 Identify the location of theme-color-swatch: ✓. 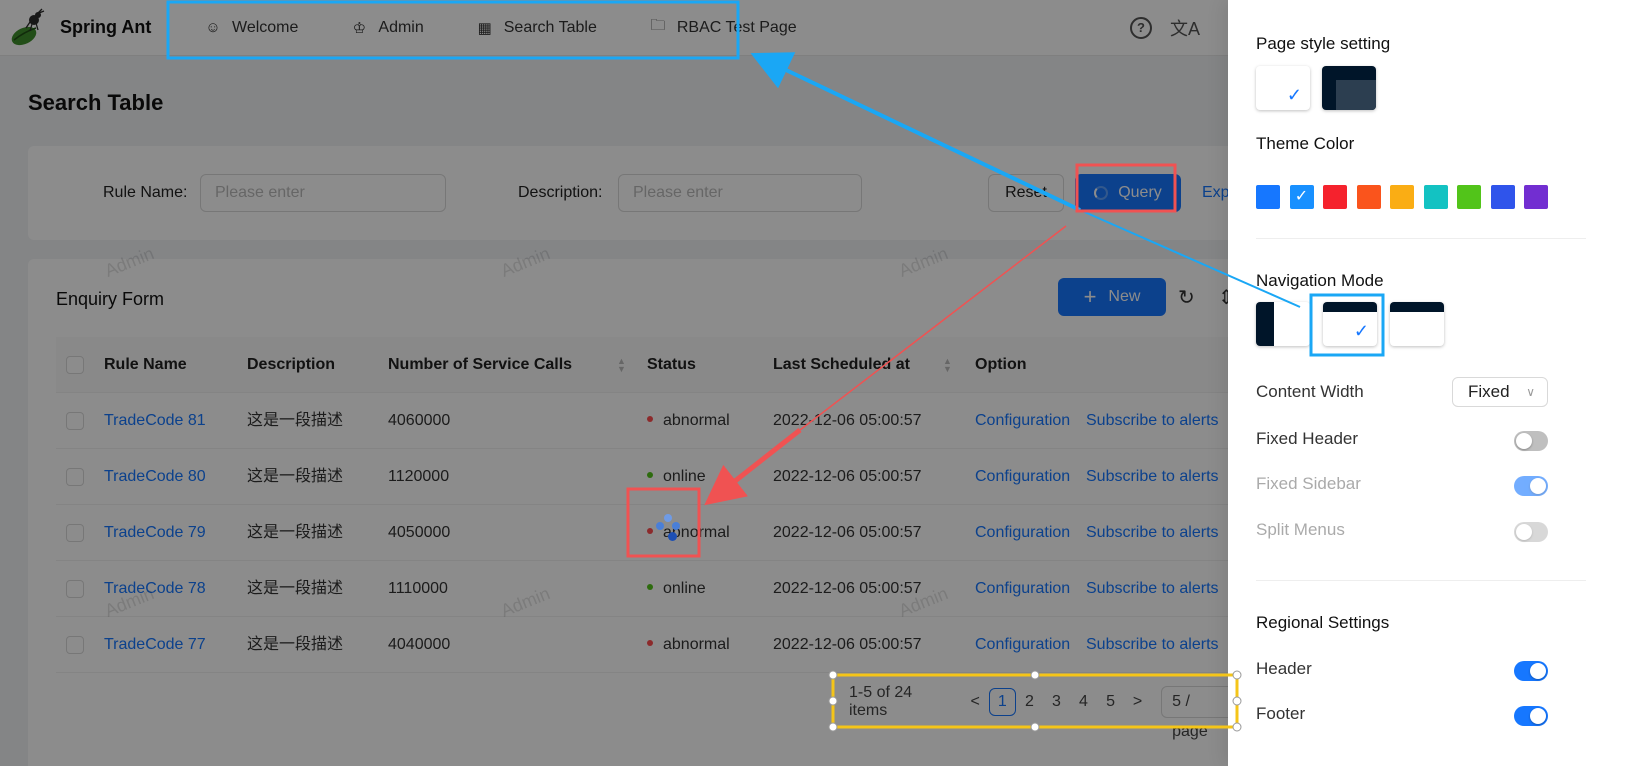
(1301, 197).